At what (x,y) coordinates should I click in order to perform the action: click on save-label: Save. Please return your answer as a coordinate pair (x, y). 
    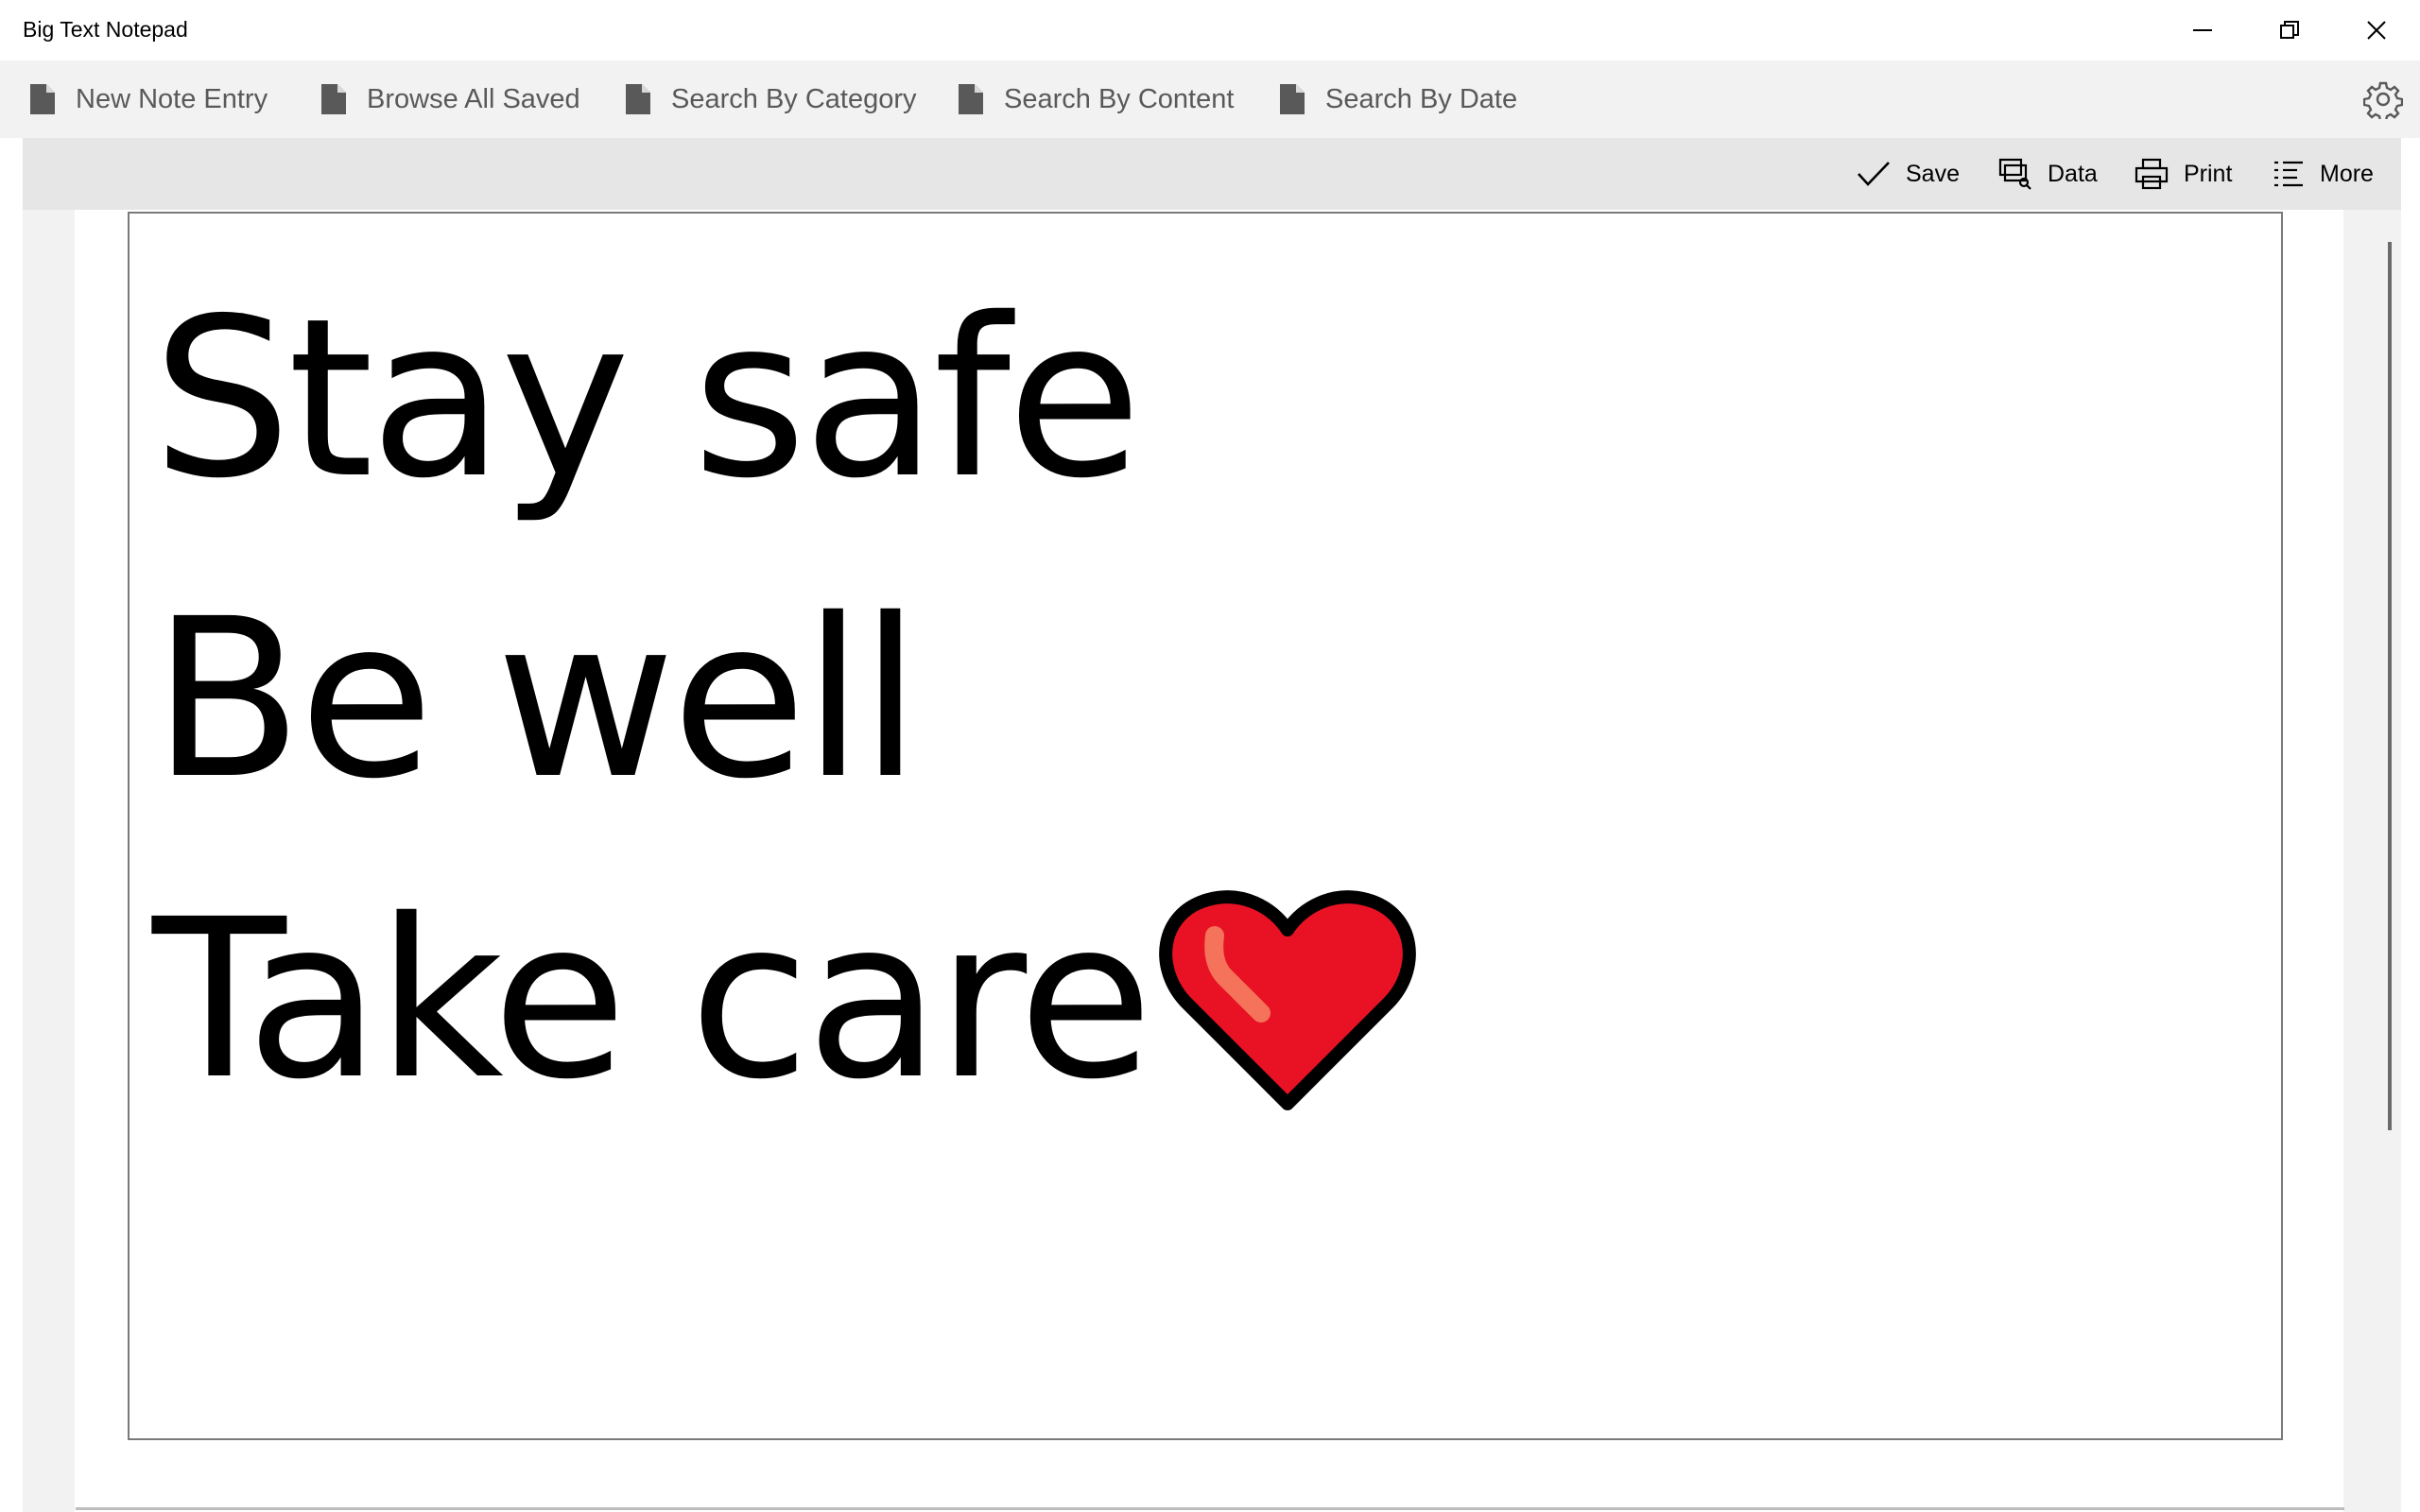
    Looking at the image, I should click on (1933, 173).